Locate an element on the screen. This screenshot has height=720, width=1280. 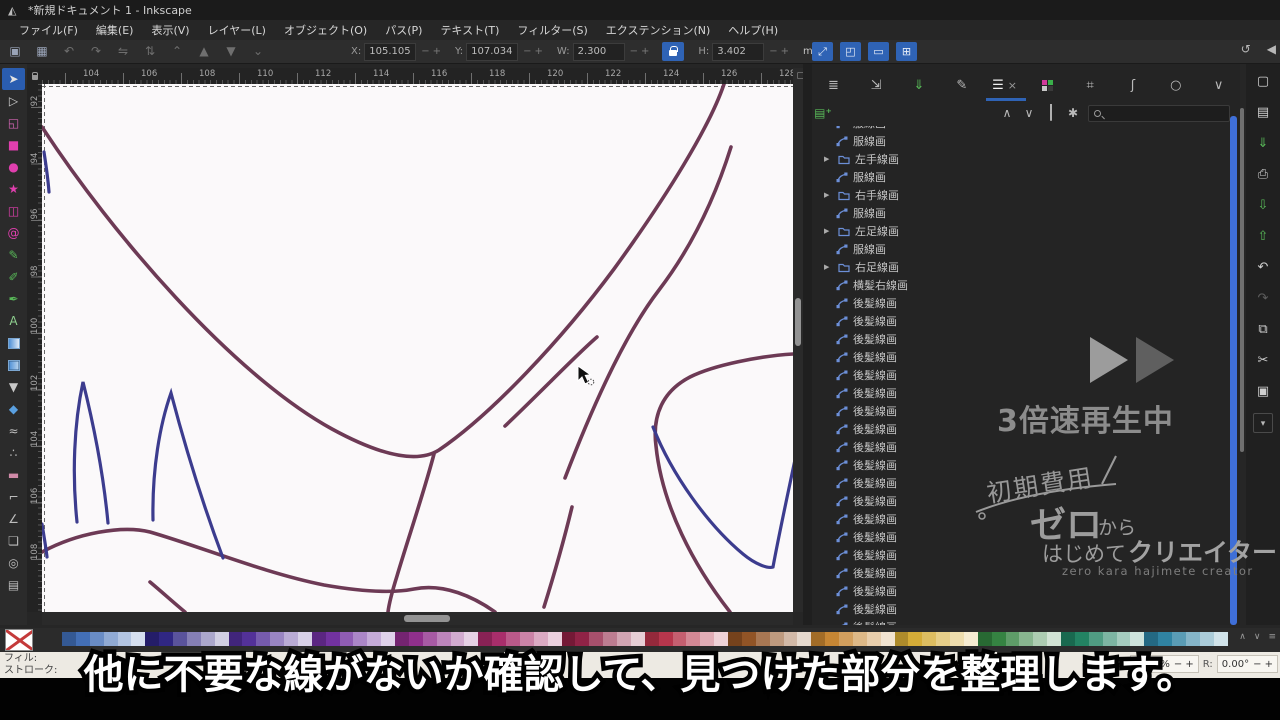
spiral-tool: @ is located at coordinates (13, 233).